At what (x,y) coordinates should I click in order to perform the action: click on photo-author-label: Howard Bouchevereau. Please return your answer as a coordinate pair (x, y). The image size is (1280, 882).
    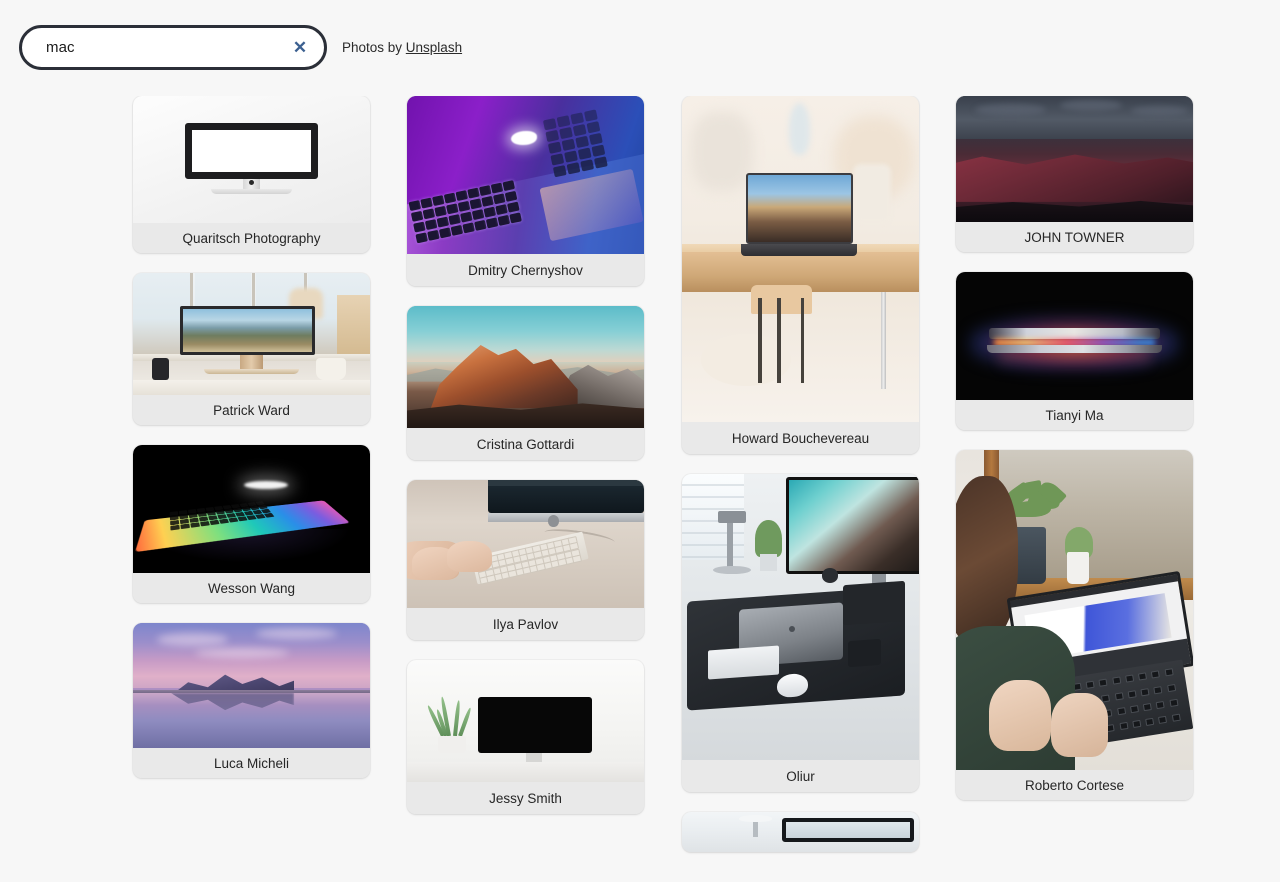
    Looking at the image, I should click on (800, 438).